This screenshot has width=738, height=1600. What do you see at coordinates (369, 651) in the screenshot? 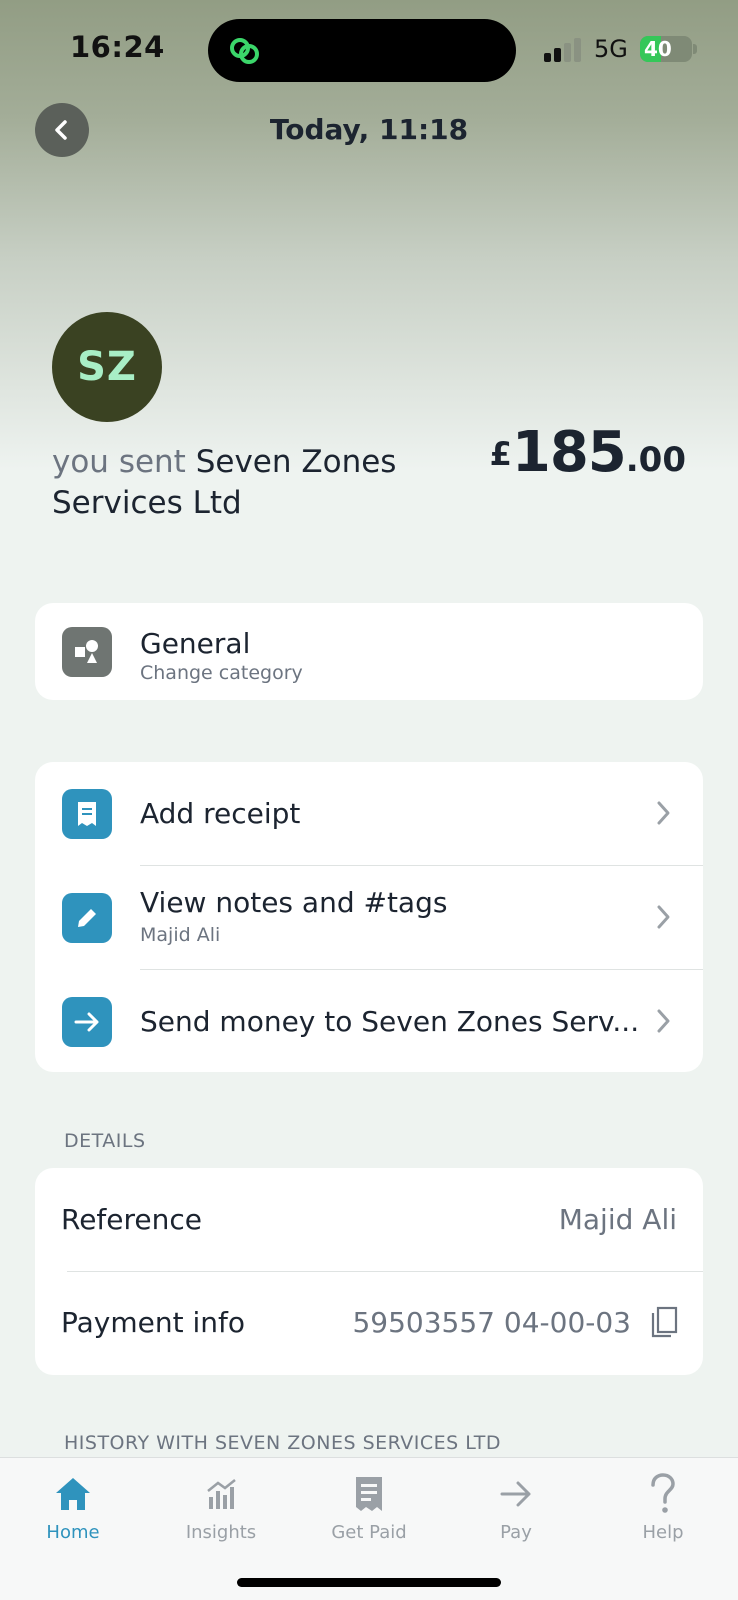
I see `category-card: General Change category` at bounding box center [369, 651].